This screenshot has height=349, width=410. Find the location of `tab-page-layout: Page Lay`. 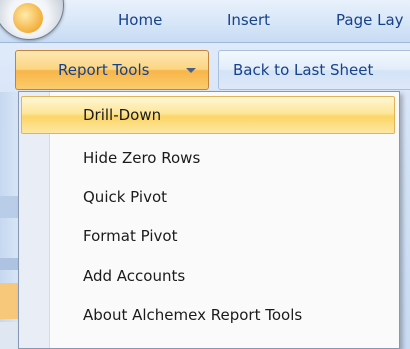

tab-page-layout: Page Lay is located at coordinates (370, 20).